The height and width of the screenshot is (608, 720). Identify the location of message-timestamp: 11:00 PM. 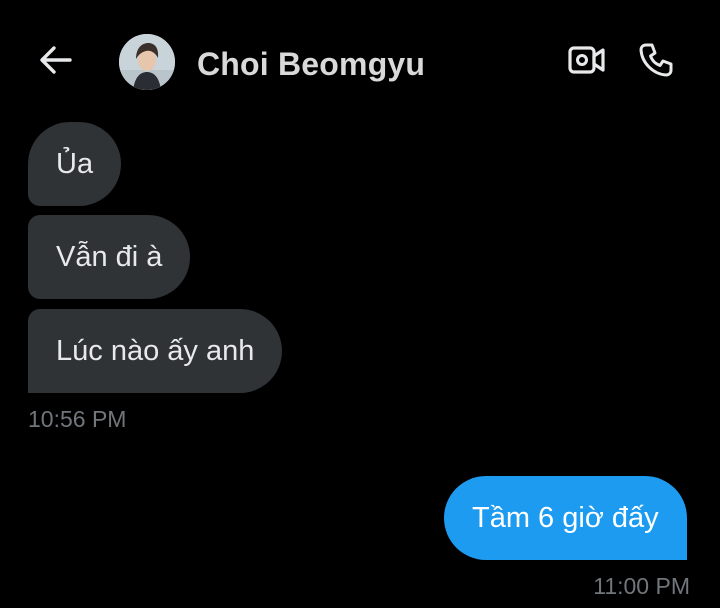
(641, 586).